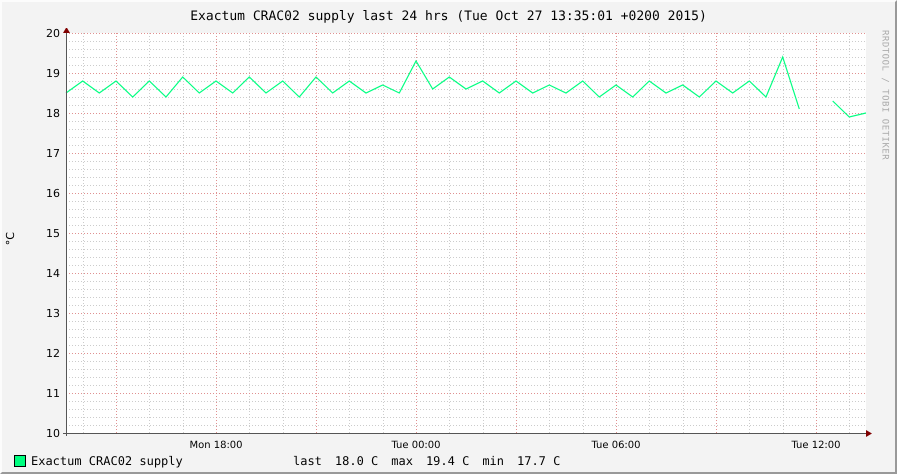 The width and height of the screenshot is (897, 474). What do you see at coordinates (53, 433) in the screenshot?
I see `axis-tick-label: 10` at bounding box center [53, 433].